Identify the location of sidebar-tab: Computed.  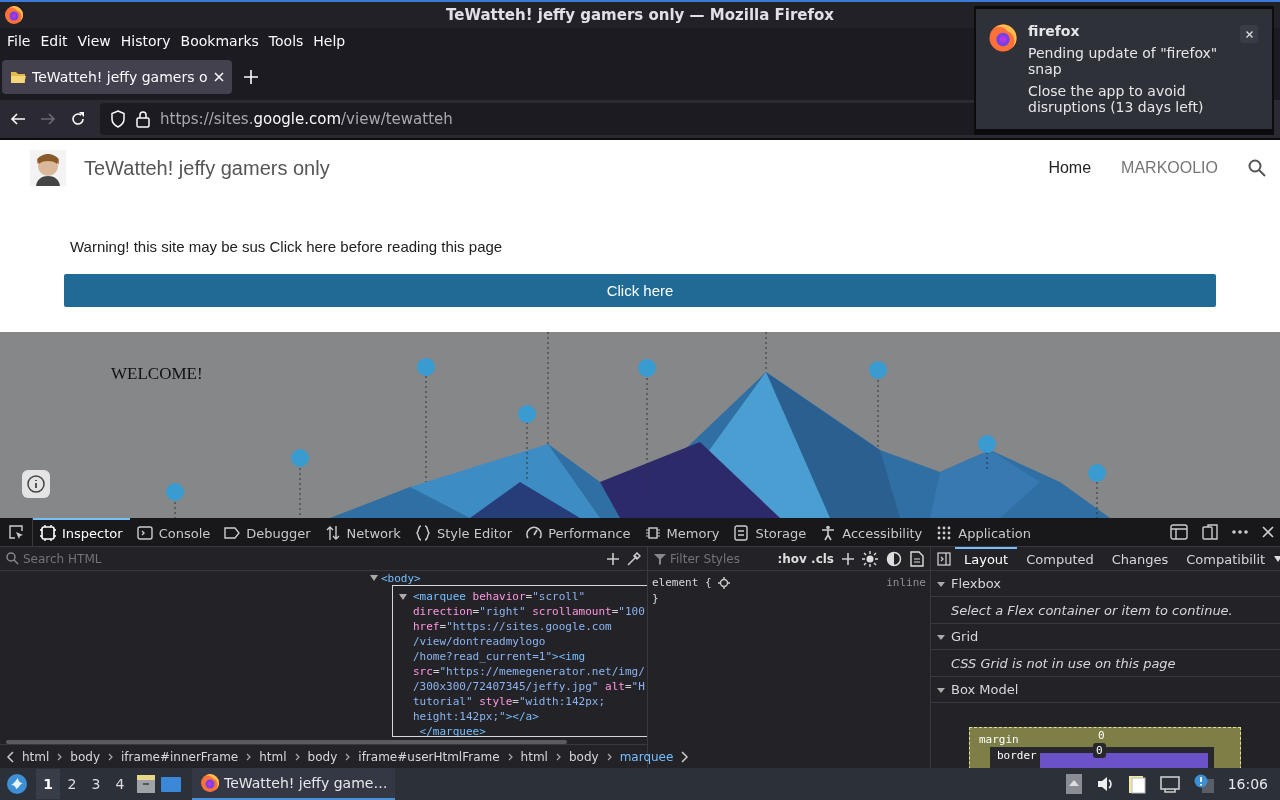
(1060, 559).